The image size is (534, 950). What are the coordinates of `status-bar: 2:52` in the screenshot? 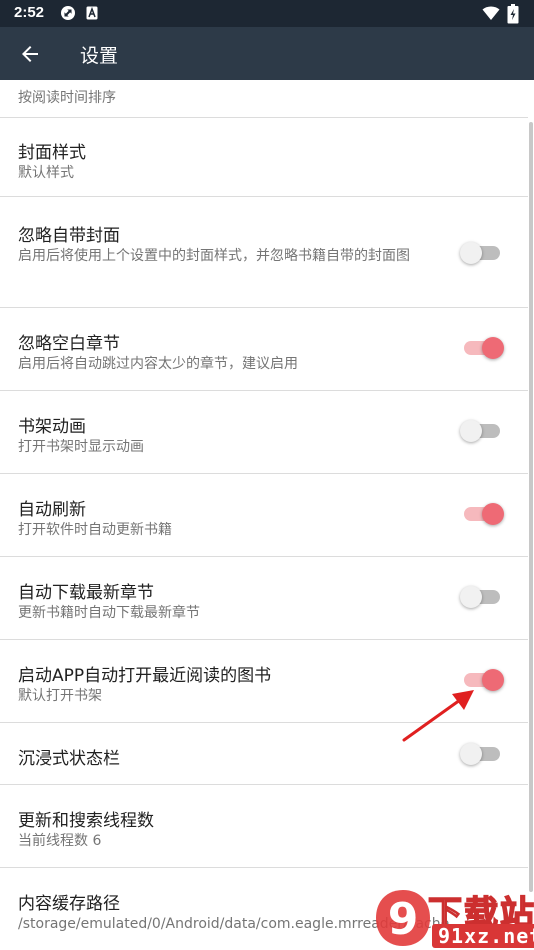 It's located at (267, 13).